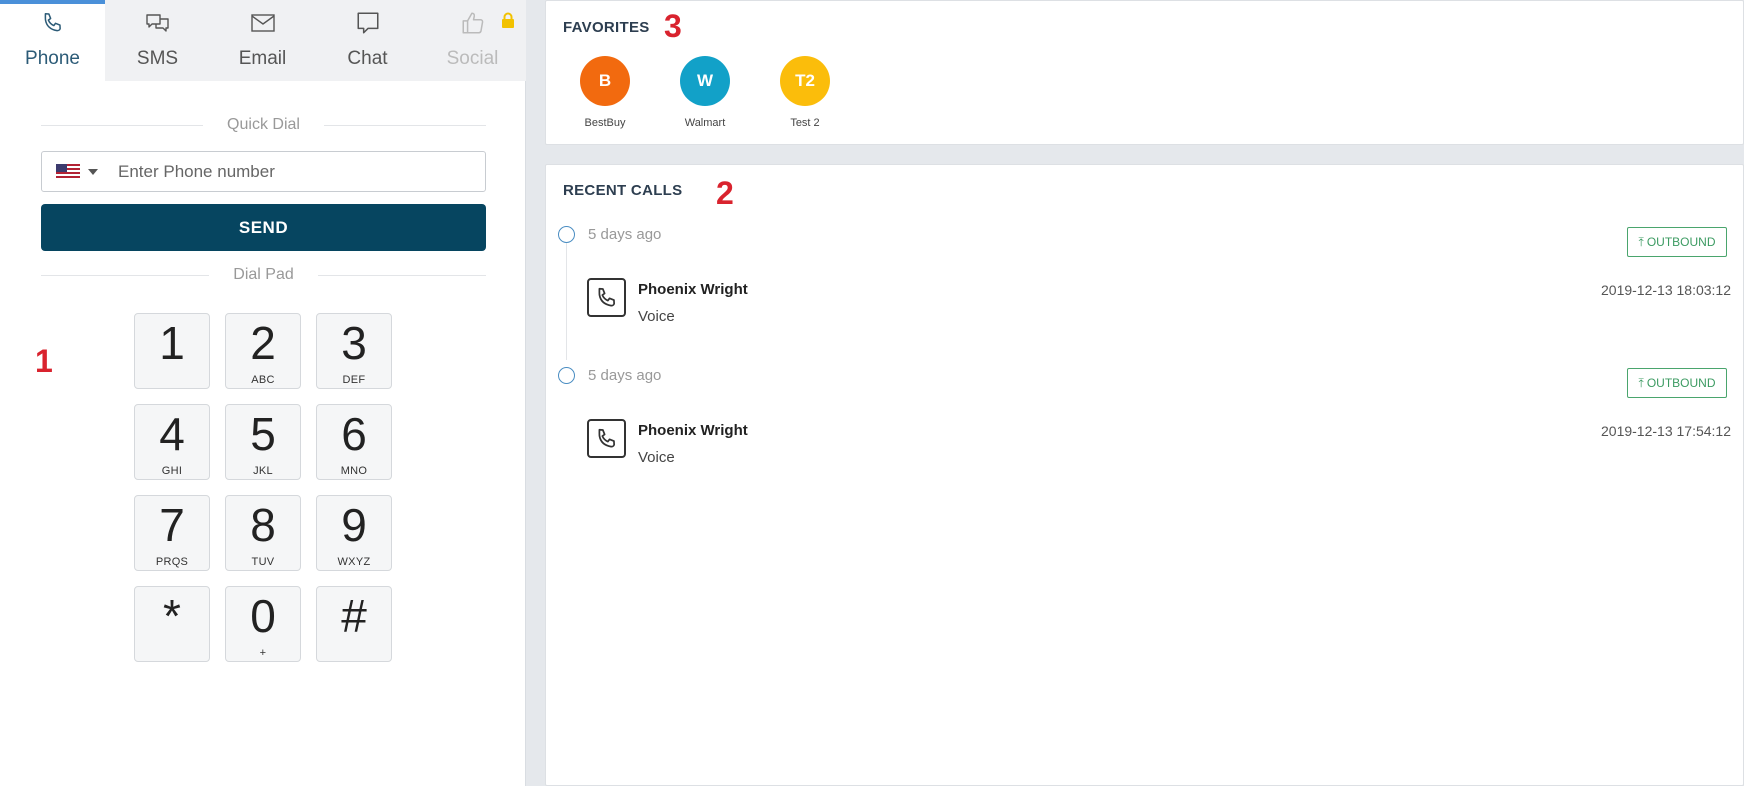  I want to click on quick-dial-label: Quick Dial, so click(263, 124).